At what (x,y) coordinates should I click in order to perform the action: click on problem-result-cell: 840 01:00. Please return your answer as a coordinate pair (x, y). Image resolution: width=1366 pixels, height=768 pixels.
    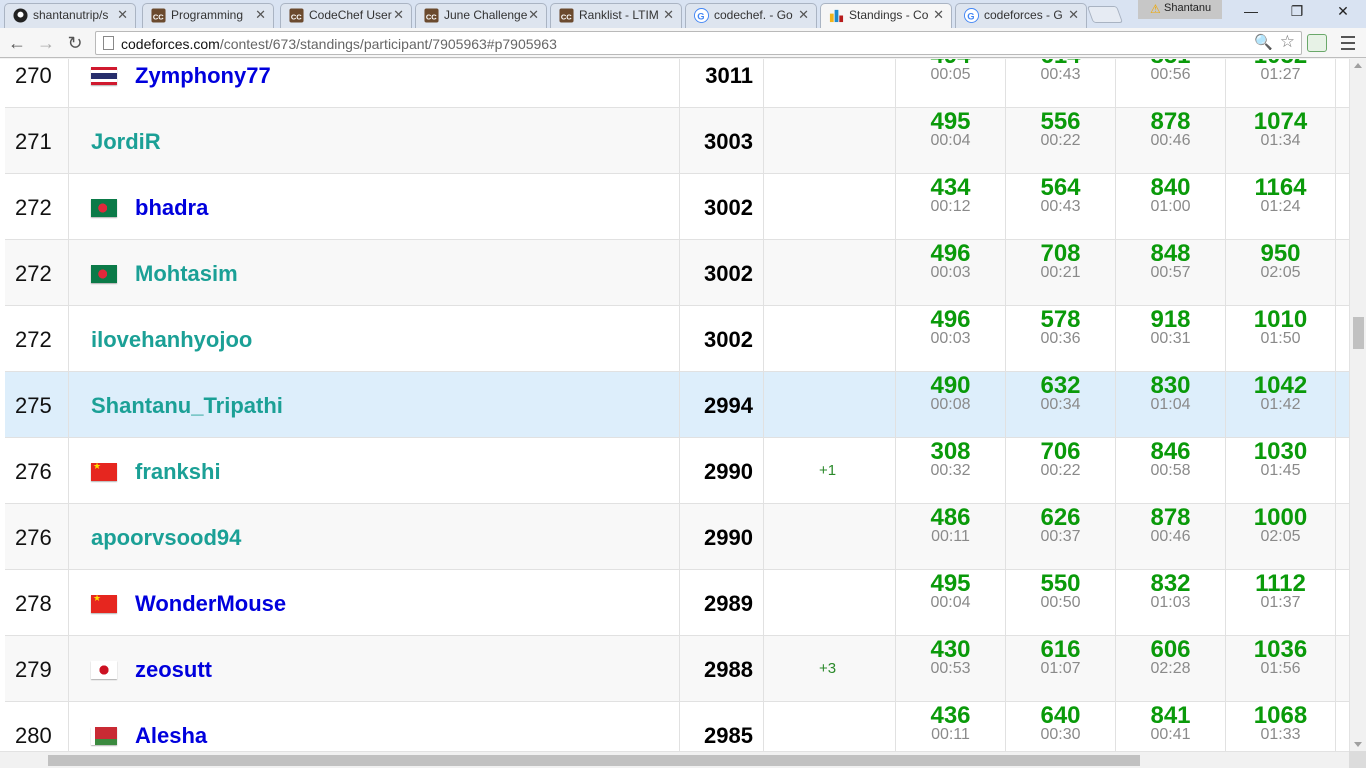
    Looking at the image, I should click on (1171, 207).